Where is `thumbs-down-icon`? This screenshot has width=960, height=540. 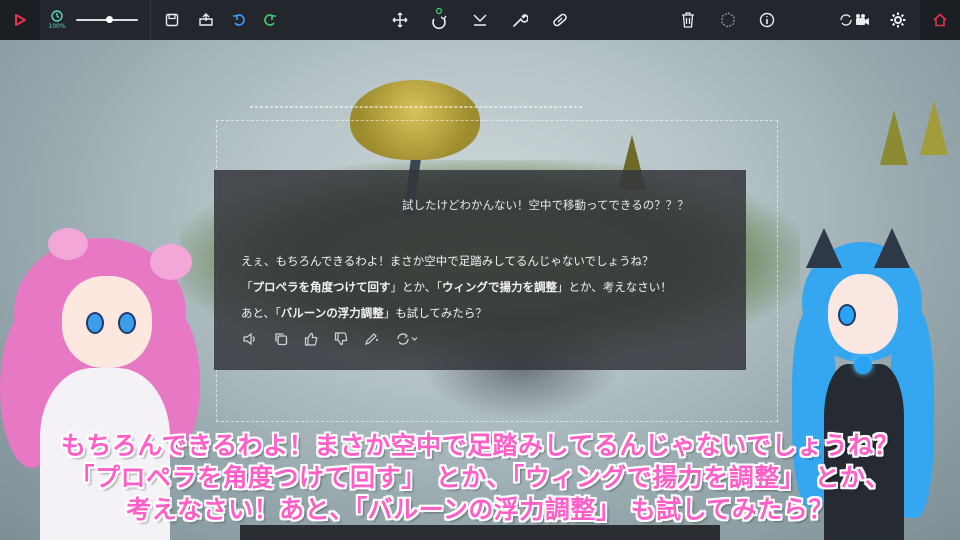
thumbs-down-icon is located at coordinates (341, 339).